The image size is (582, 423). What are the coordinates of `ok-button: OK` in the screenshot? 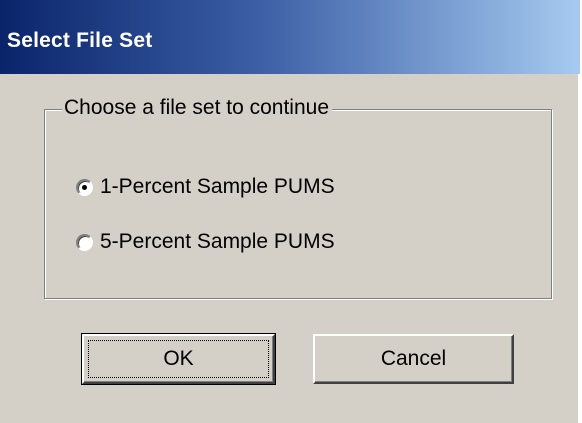 It's located at (178, 359).